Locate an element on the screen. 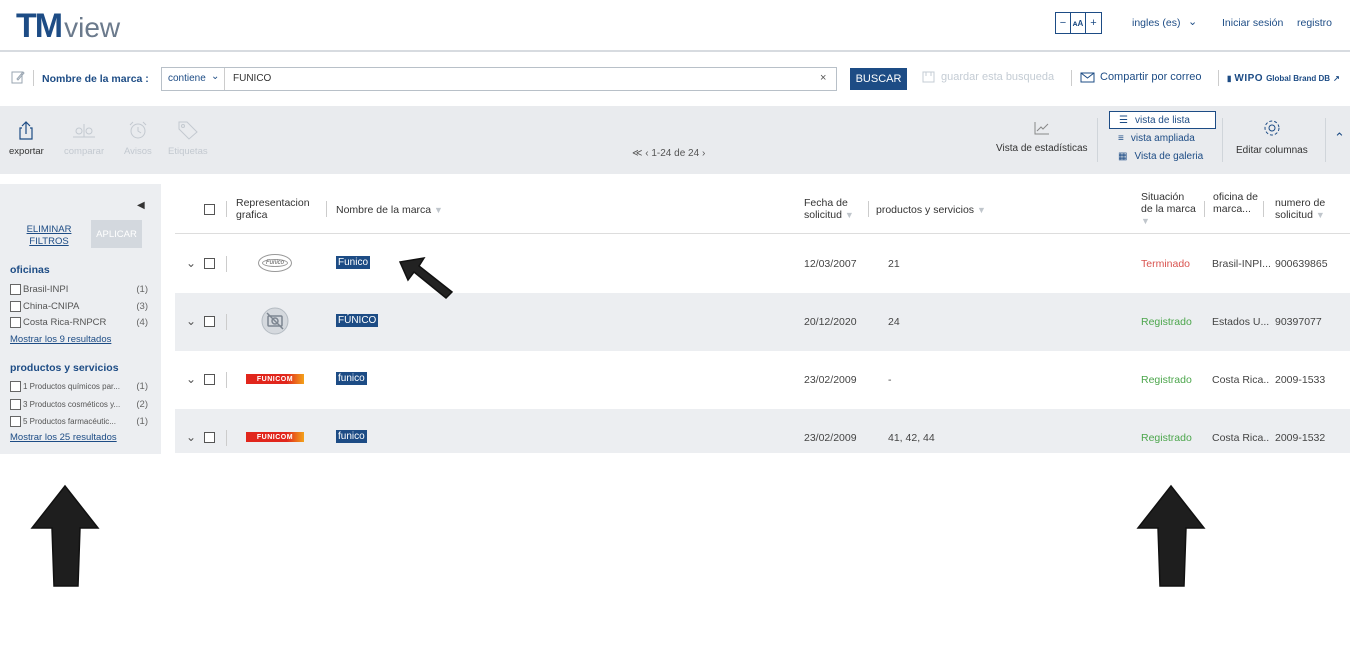  annotation-arrow-icon is located at coordinates (65, 535).